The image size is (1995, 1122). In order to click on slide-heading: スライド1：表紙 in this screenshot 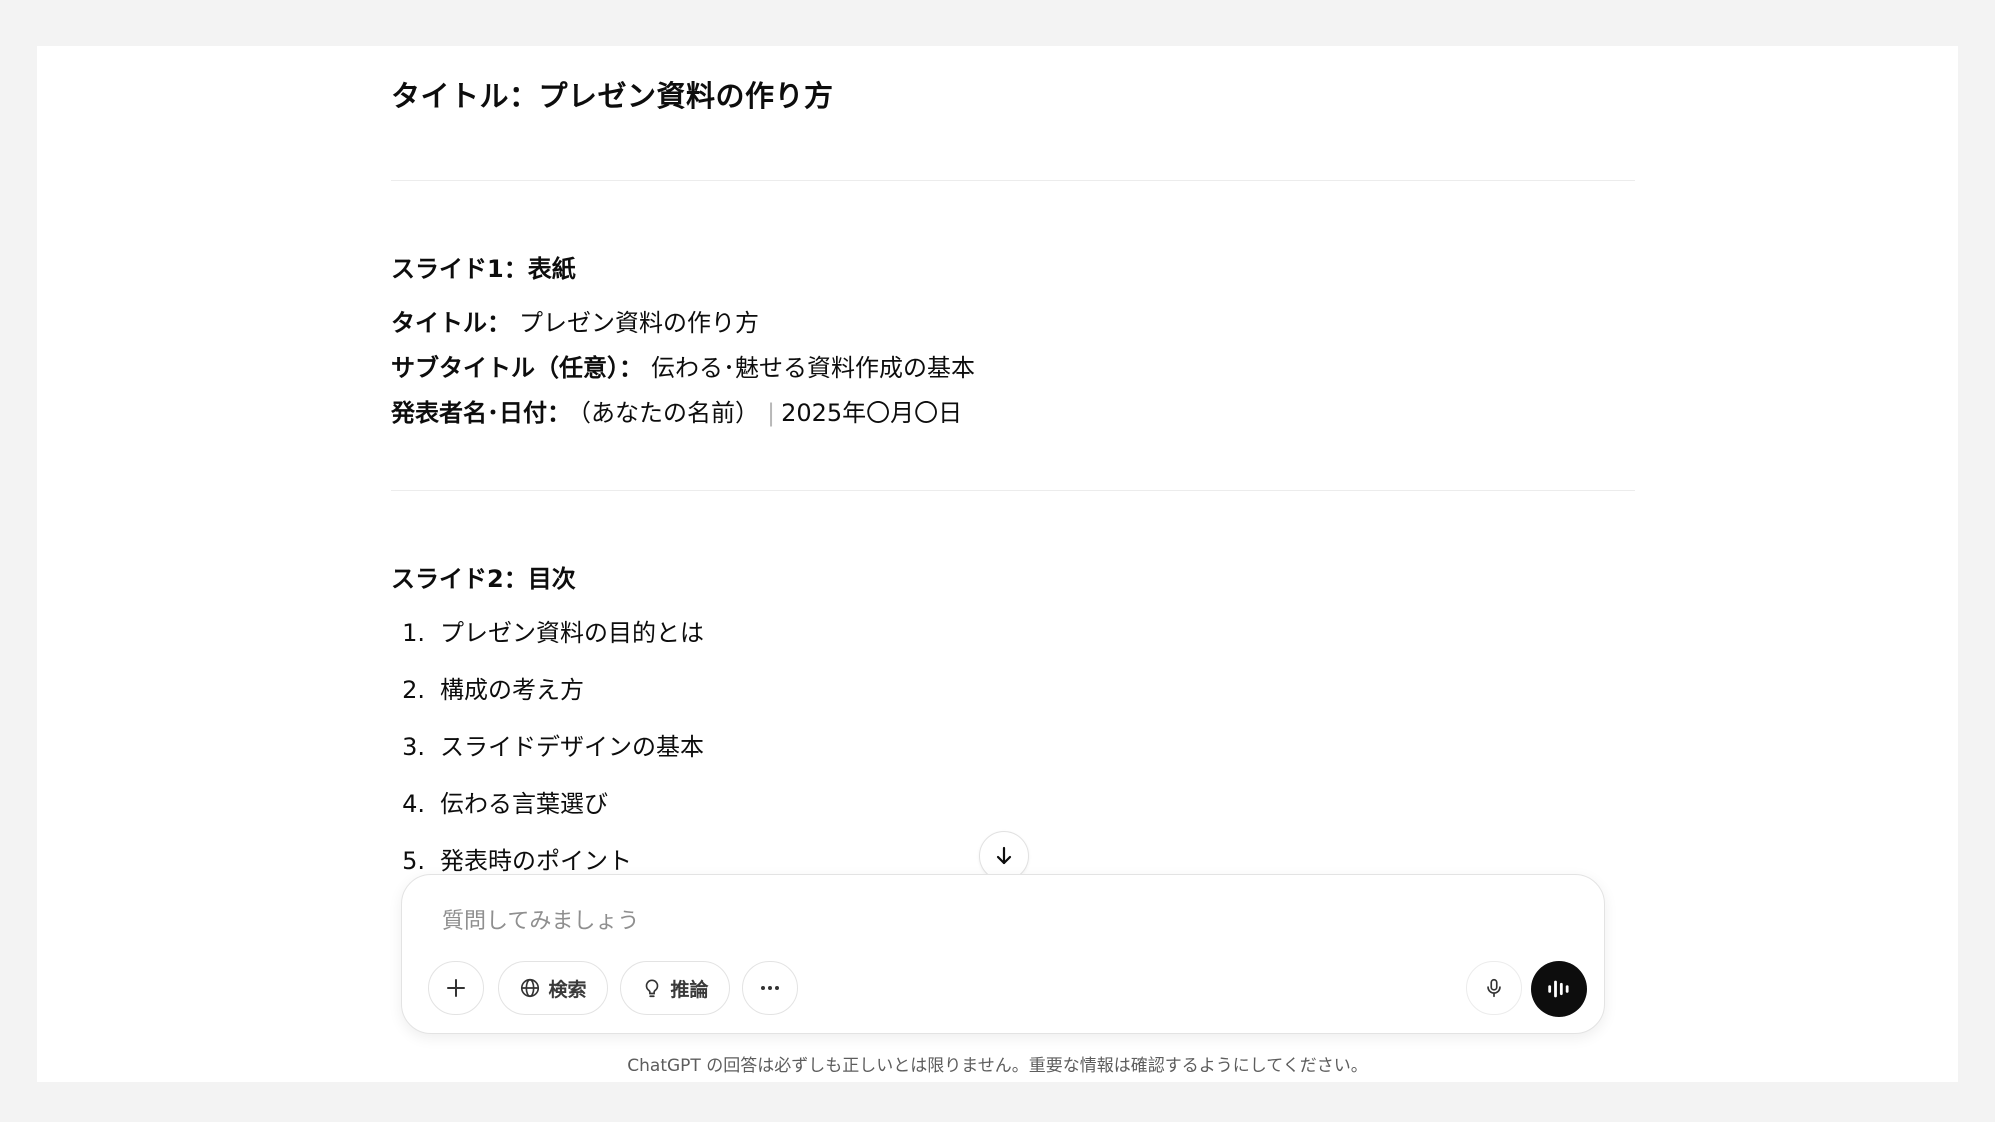, I will do `click(483, 269)`.